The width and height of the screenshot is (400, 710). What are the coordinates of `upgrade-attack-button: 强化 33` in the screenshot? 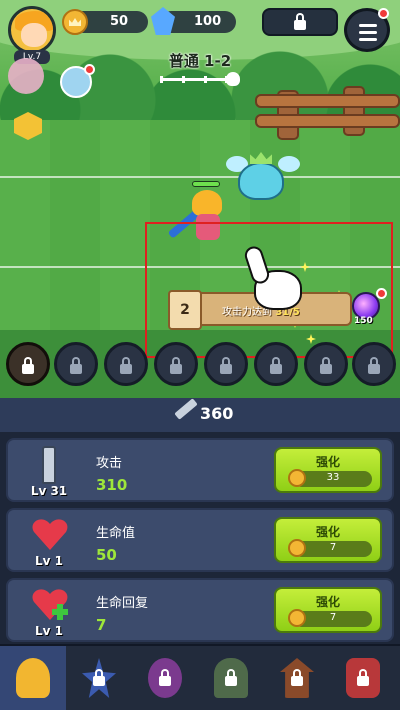 It's located at (328, 470).